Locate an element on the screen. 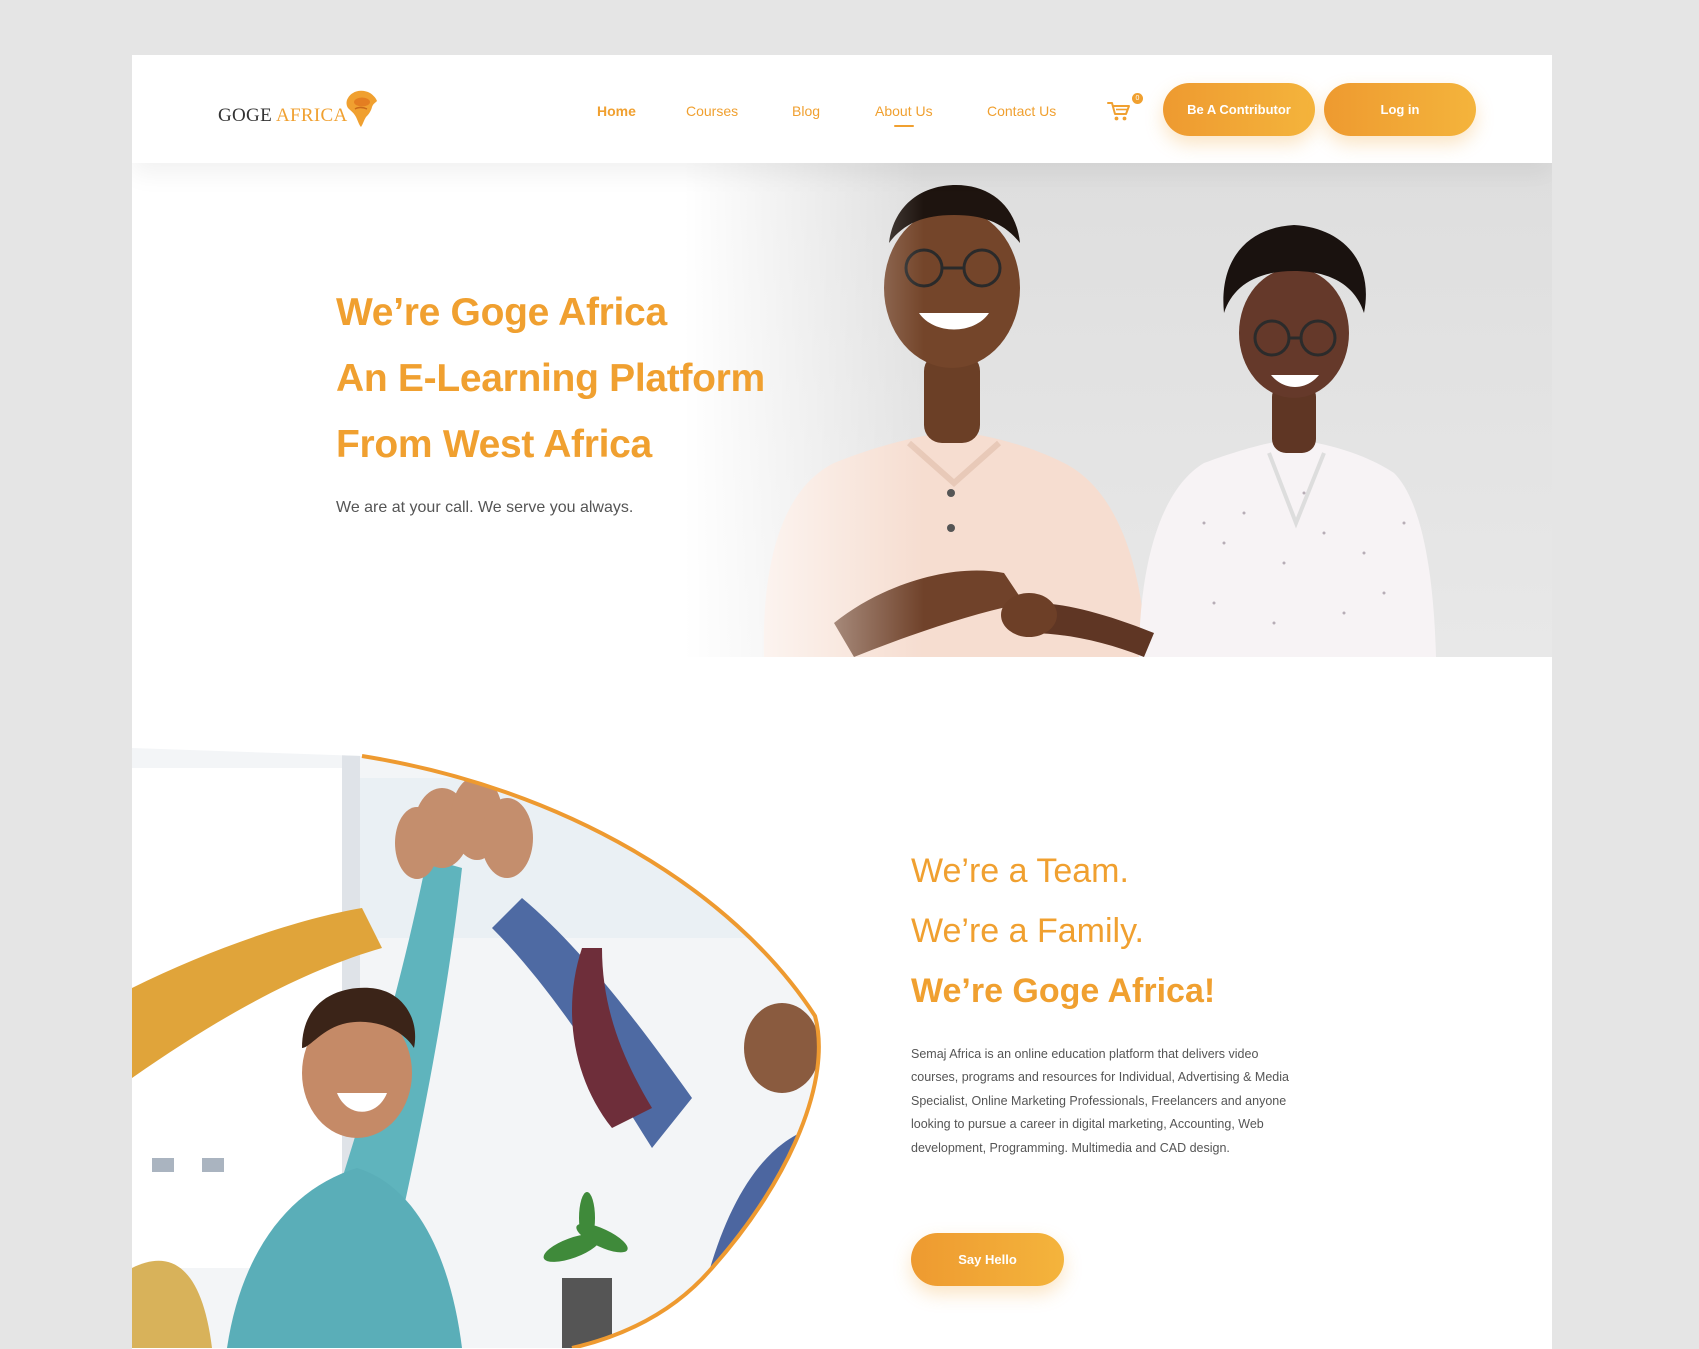  logo-text: GOGE AFRICA is located at coordinates (282, 117).